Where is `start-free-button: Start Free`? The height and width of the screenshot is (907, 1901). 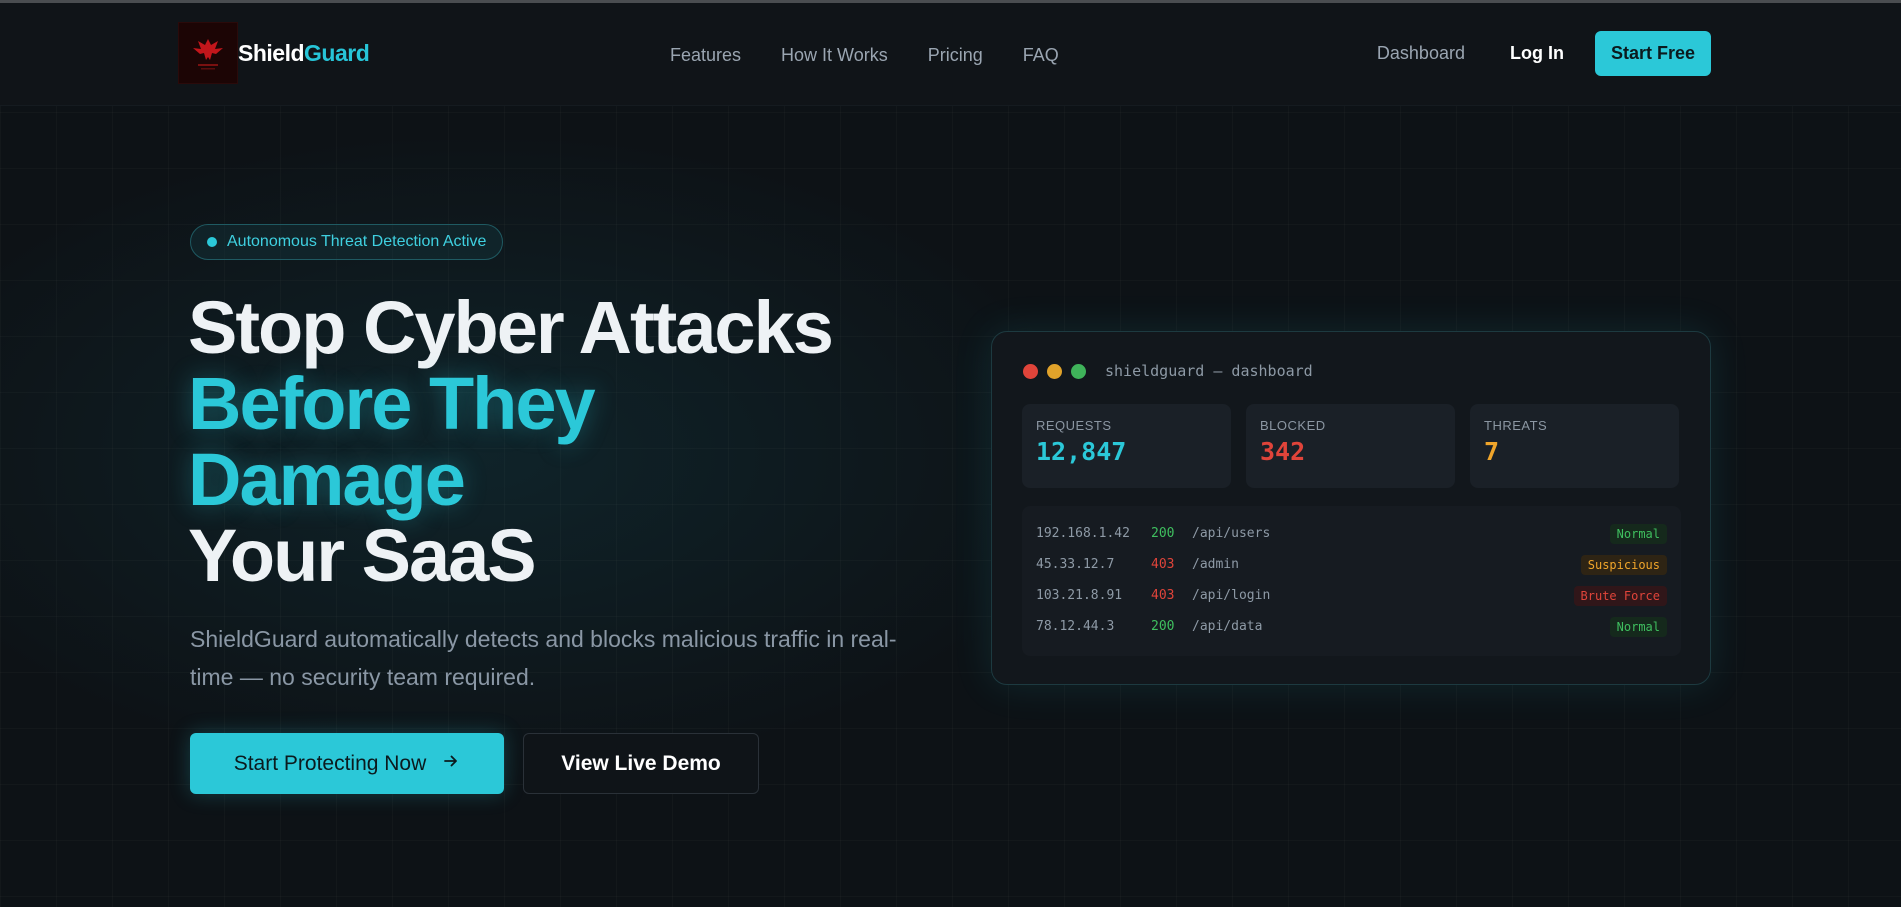
start-free-button: Start Free is located at coordinates (1652, 53).